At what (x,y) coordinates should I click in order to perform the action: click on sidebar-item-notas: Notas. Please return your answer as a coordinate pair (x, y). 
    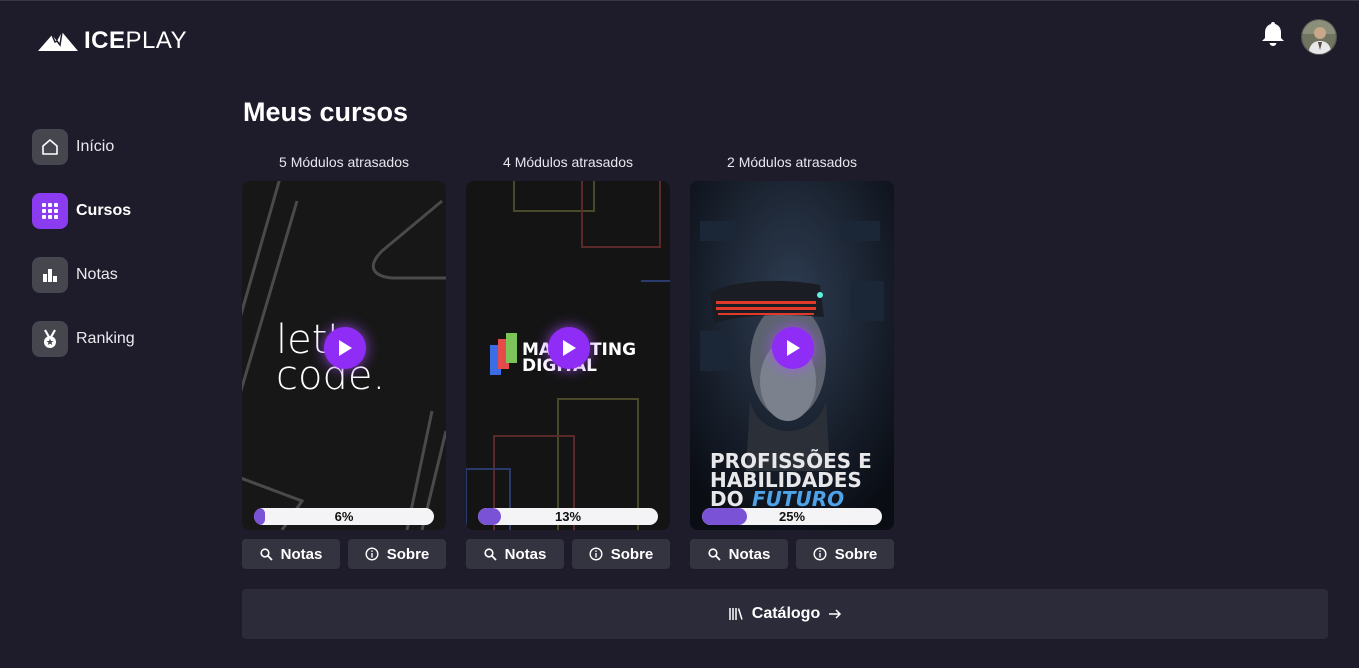
    Looking at the image, I should click on (83, 275).